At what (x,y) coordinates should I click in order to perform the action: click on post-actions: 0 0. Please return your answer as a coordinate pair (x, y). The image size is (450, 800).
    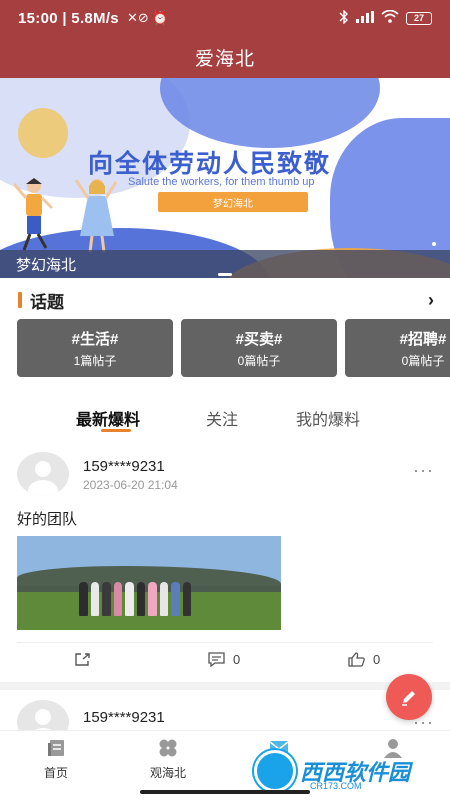
    Looking at the image, I should click on (225, 662).